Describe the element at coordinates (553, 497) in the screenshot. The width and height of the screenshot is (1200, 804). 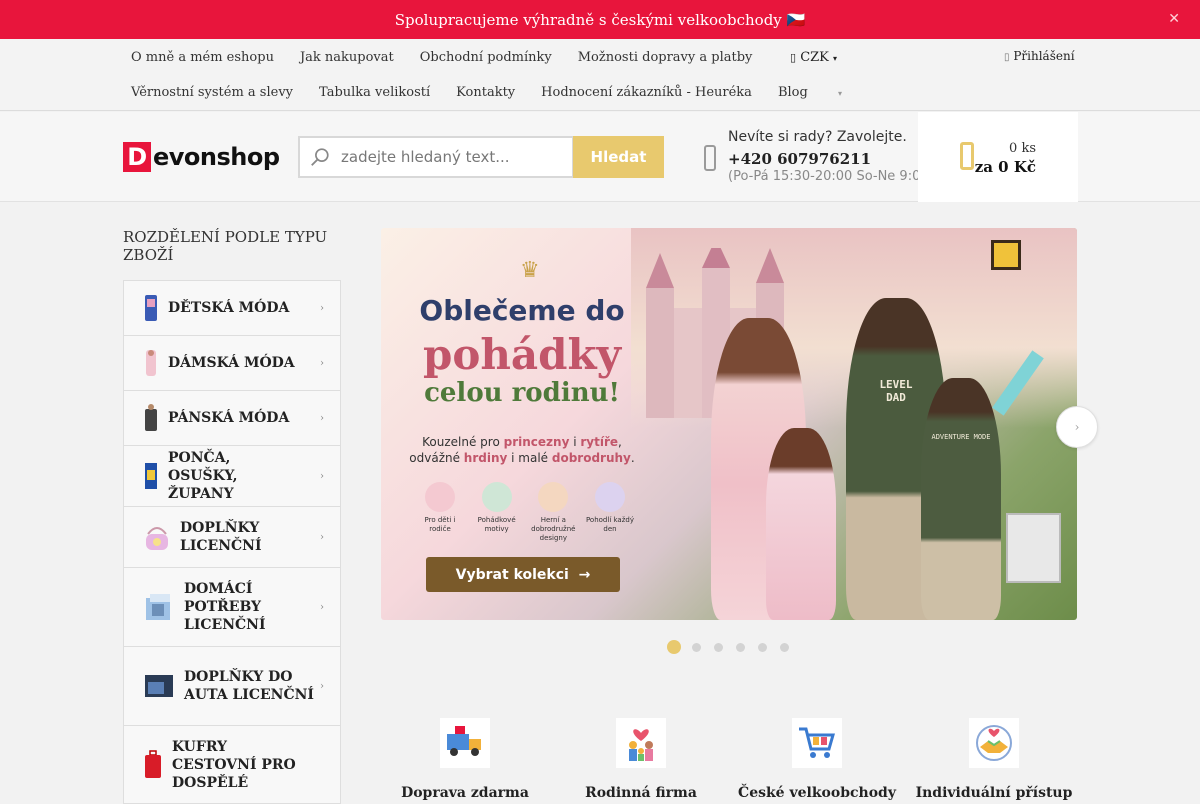
I see `gamepad-icon` at that location.